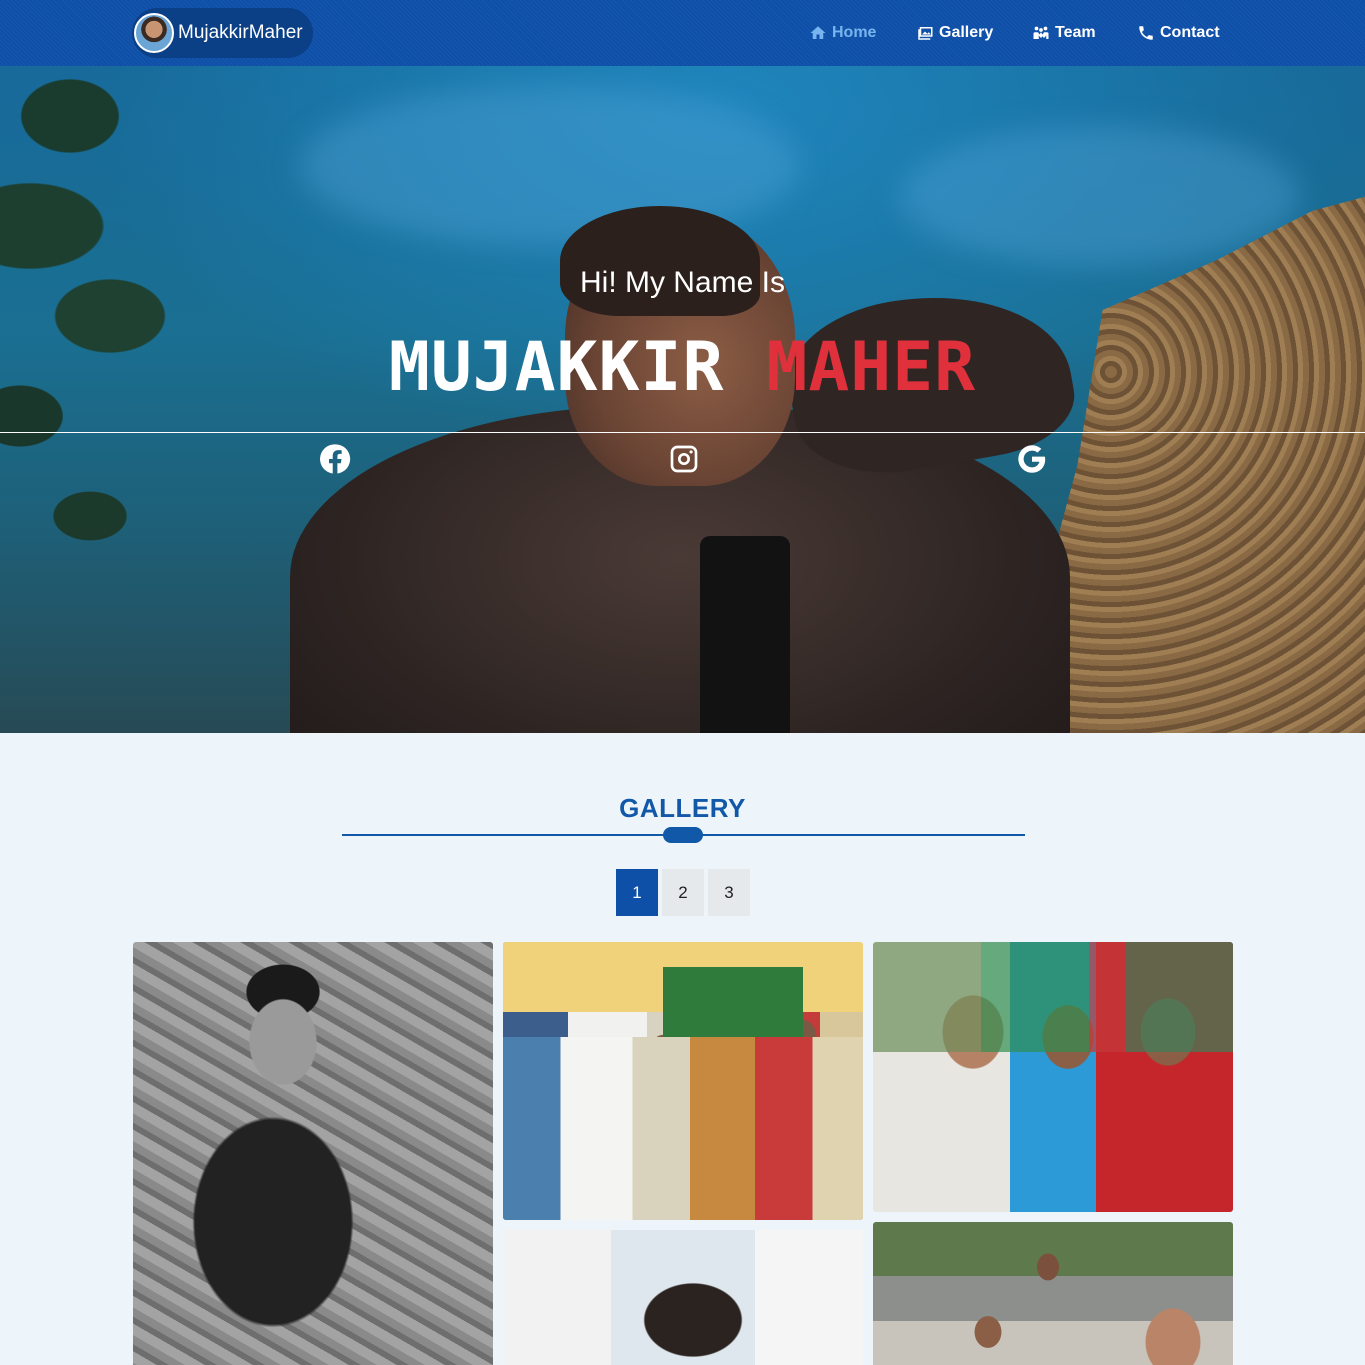 The width and height of the screenshot is (1365, 1365). What do you see at coordinates (925, 33) in the screenshot?
I see `images-icon` at bounding box center [925, 33].